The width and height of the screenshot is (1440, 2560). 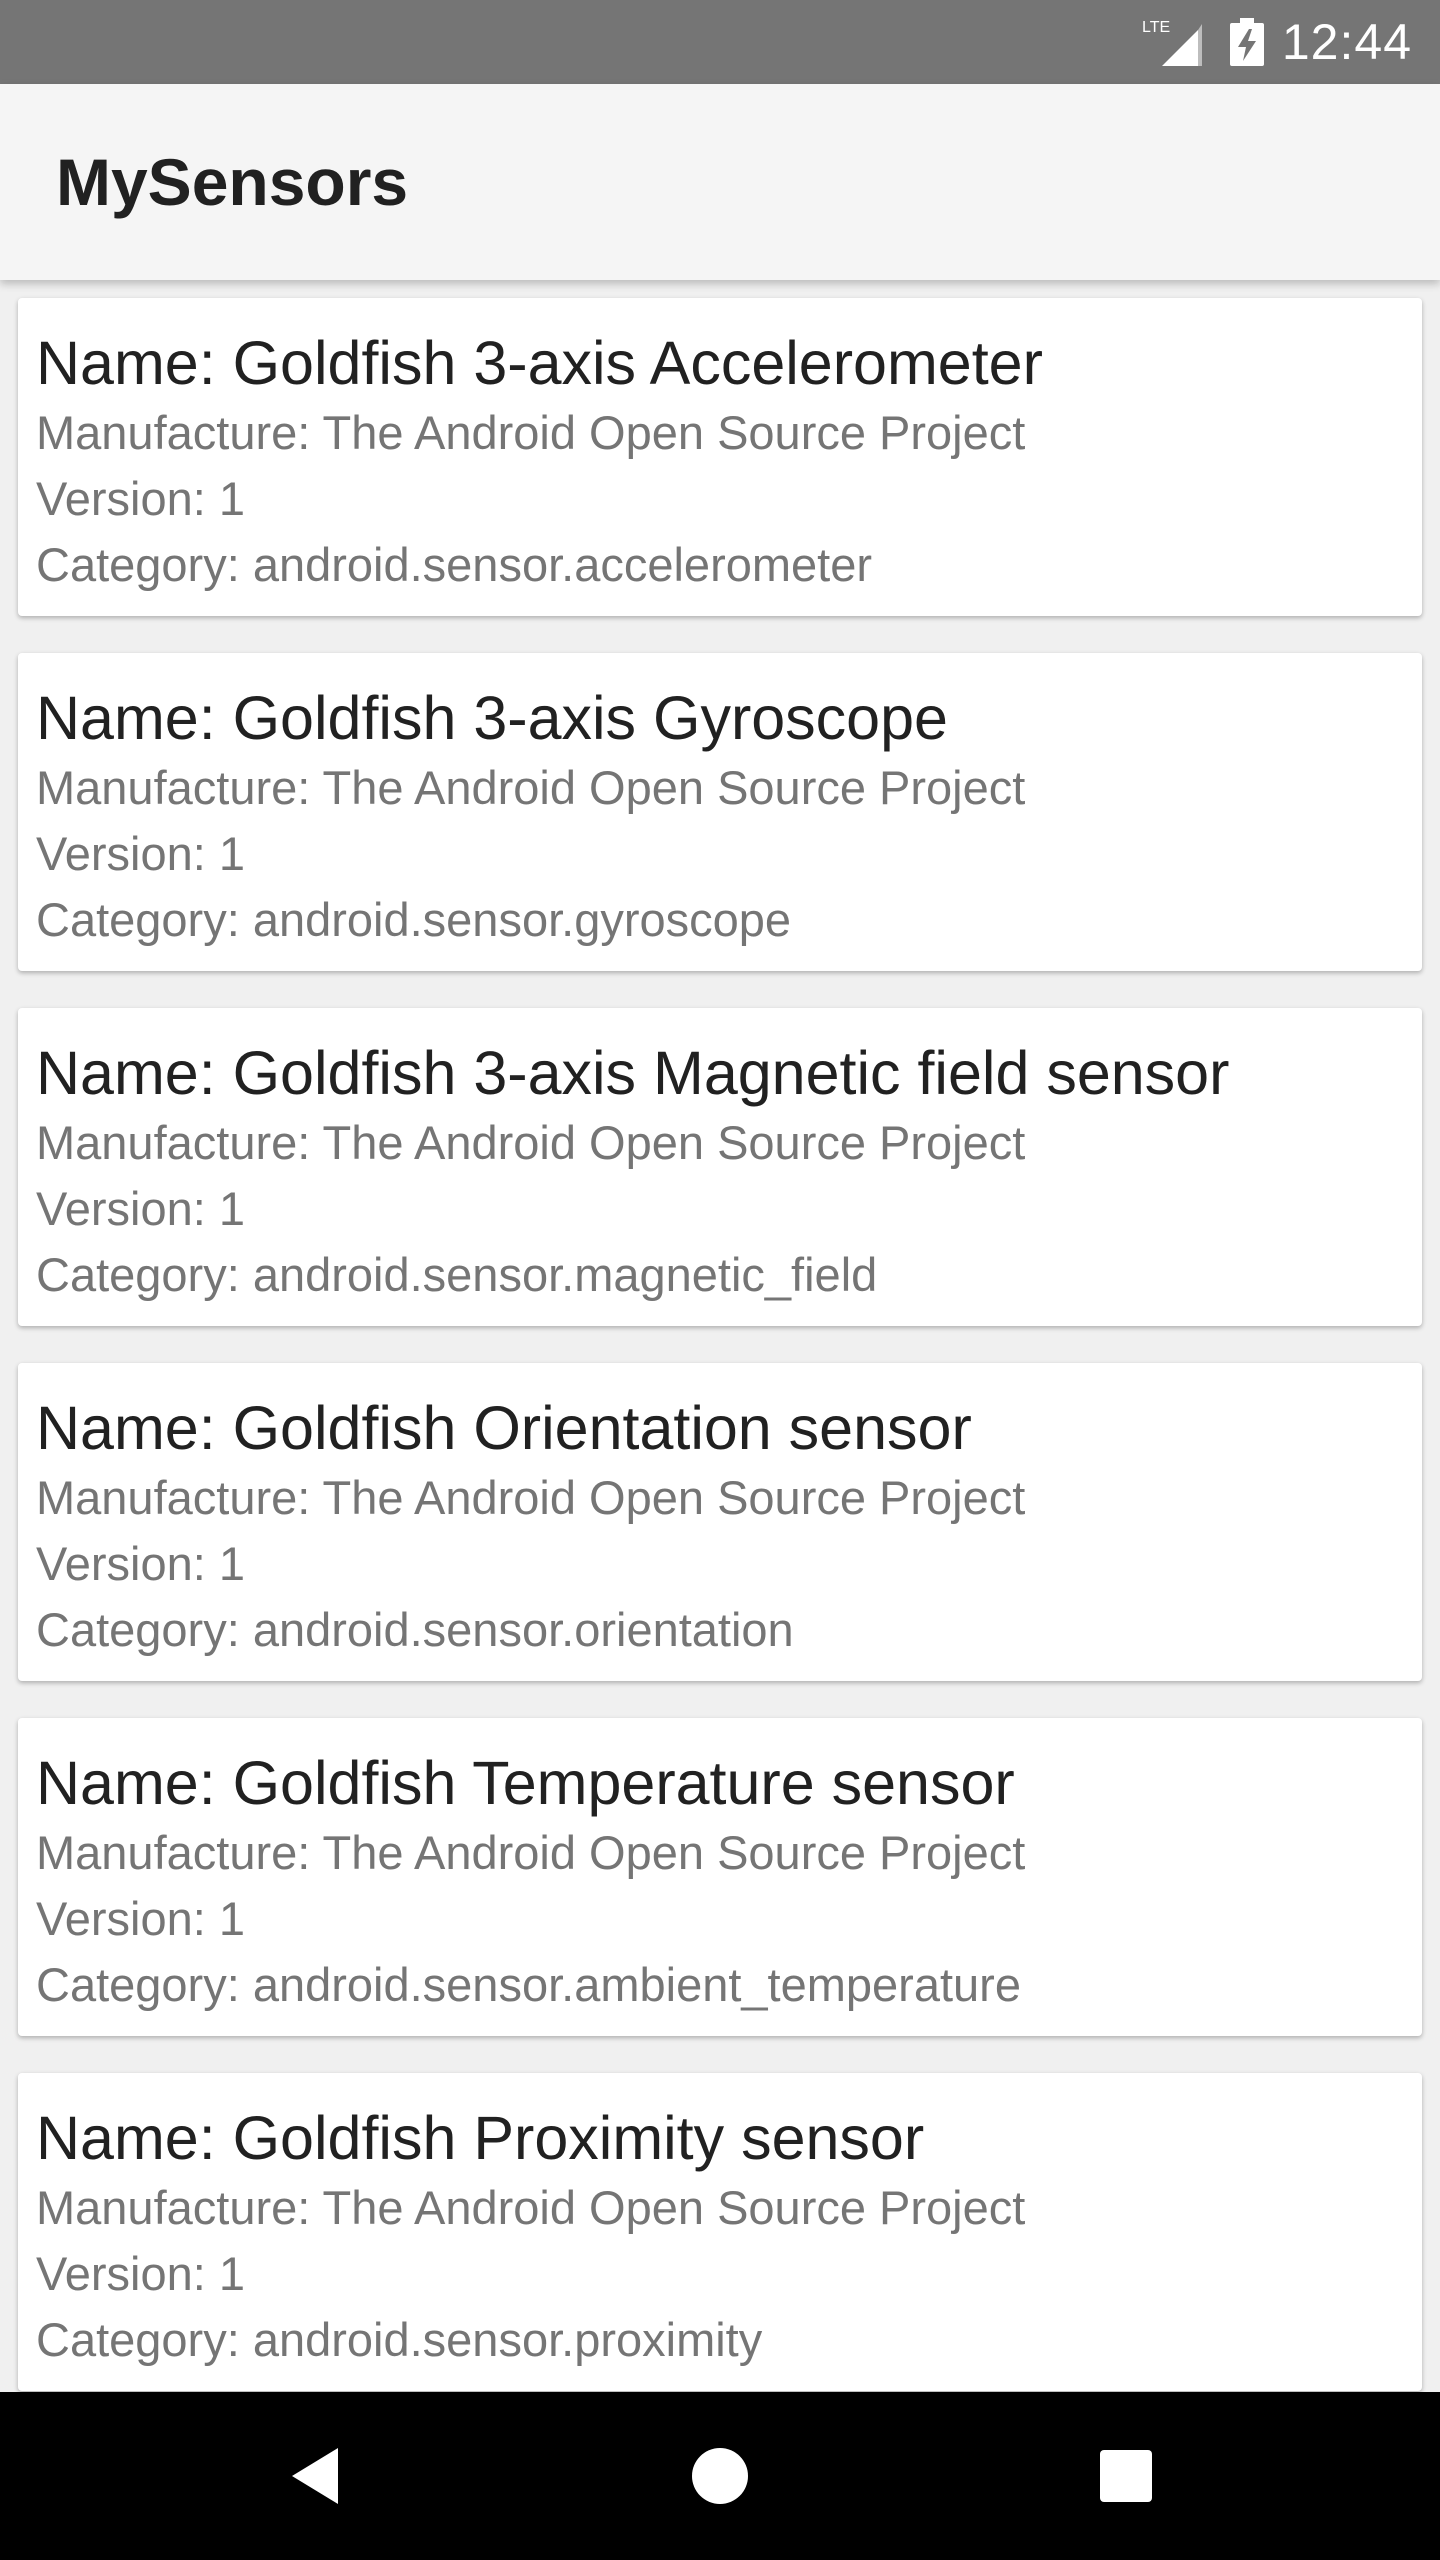 I want to click on home-button, so click(x=720, y=2476).